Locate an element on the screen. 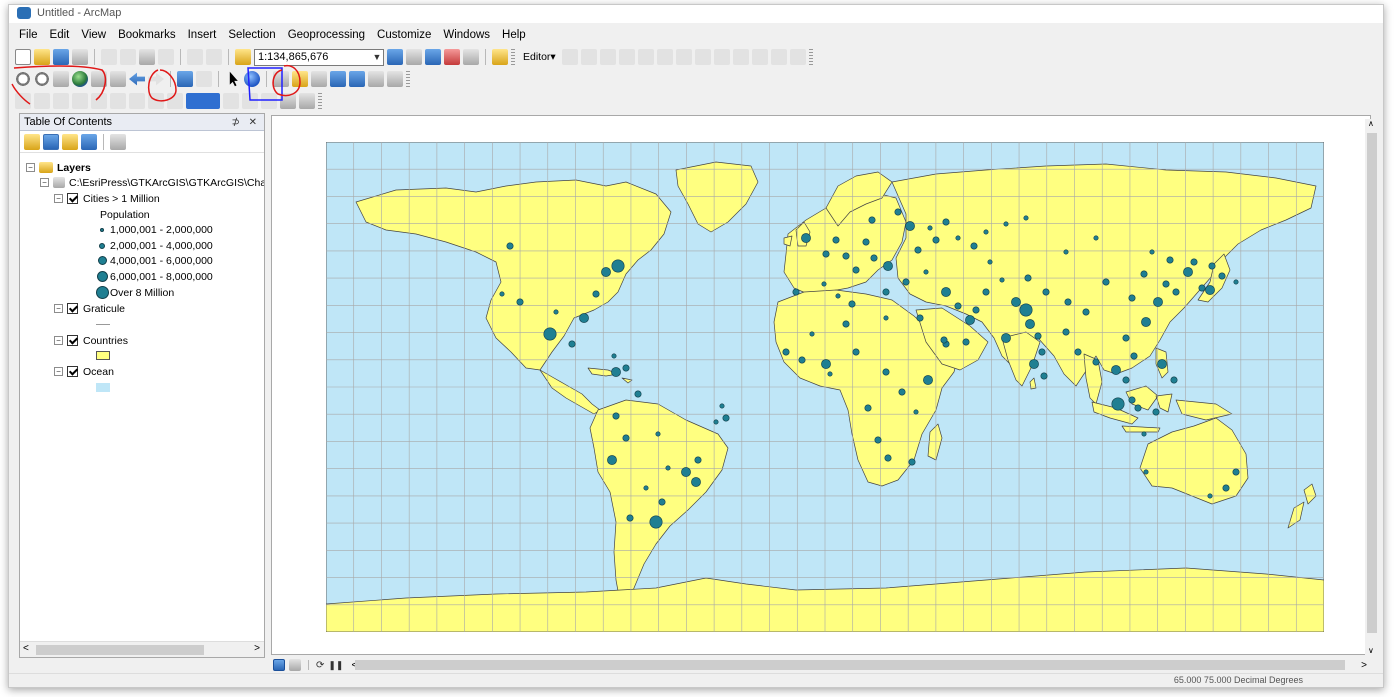 The image size is (1396, 697). layout-view-icon is located at coordinates (295, 665).